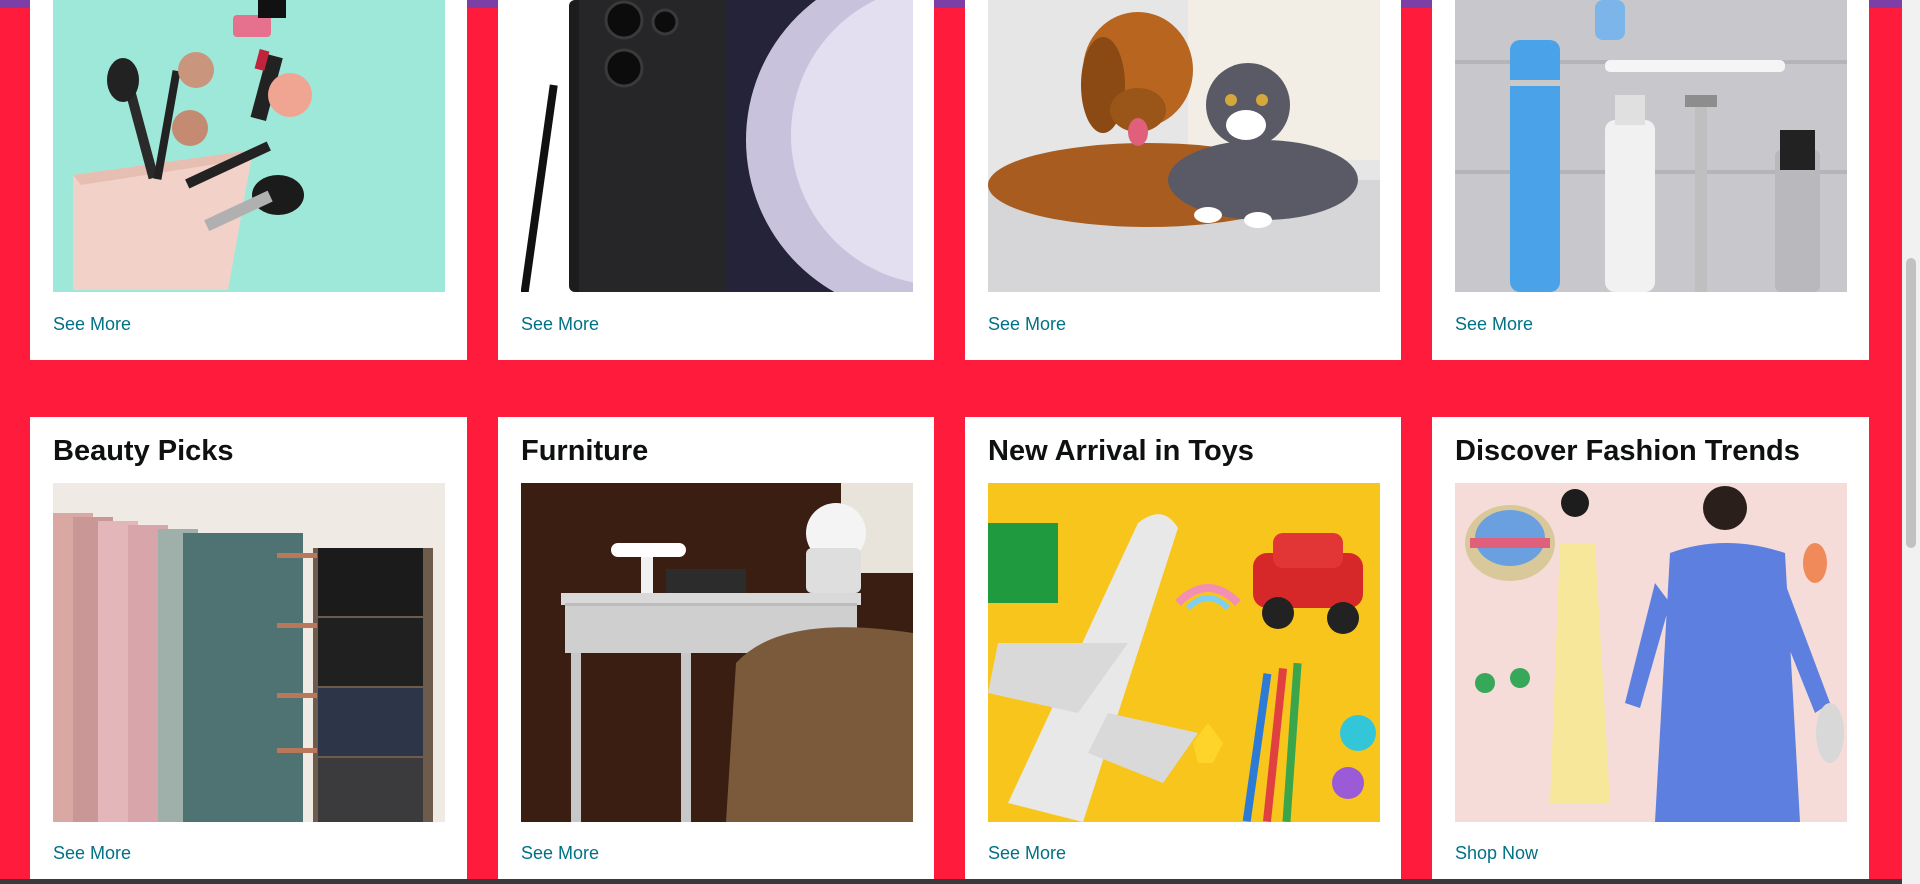 The width and height of the screenshot is (1920, 884). I want to click on shop-now-link: Shop Now, so click(1496, 853).